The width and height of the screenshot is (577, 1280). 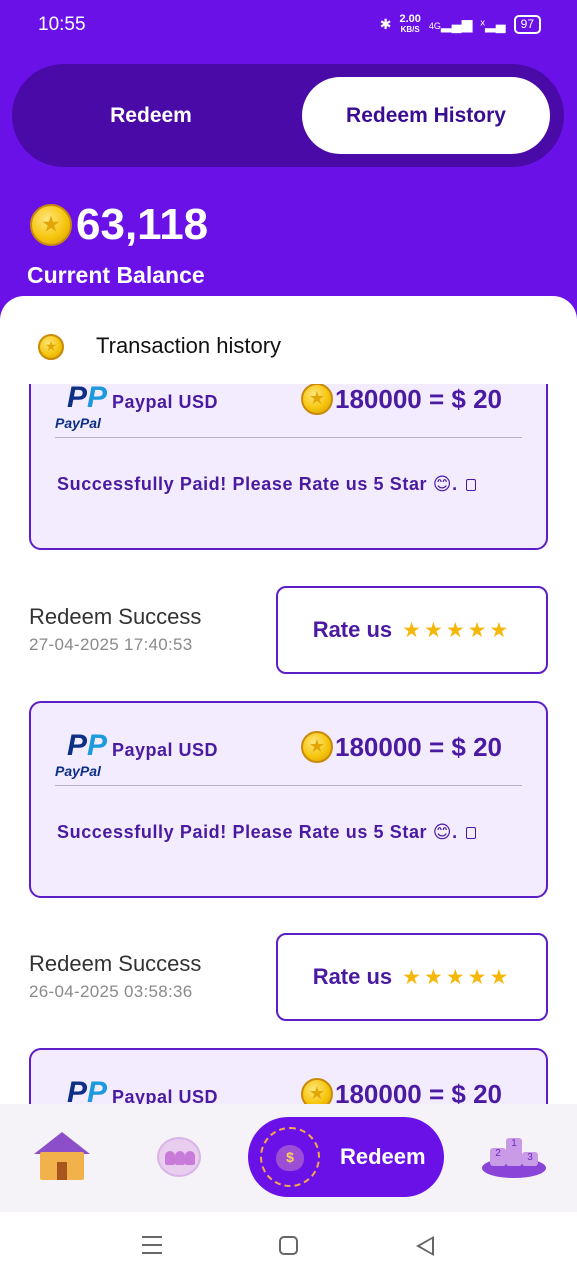 What do you see at coordinates (62, 24) in the screenshot?
I see `status-time: 10:55` at bounding box center [62, 24].